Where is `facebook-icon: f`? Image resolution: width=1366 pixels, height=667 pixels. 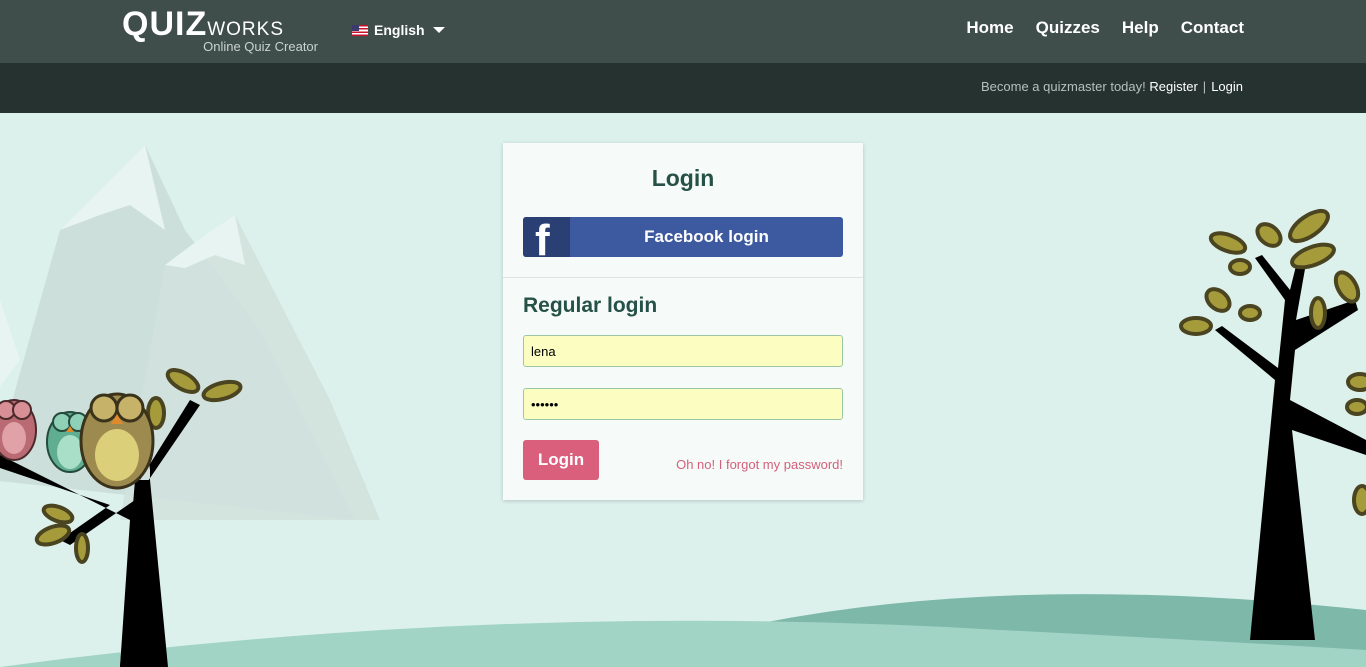 facebook-icon: f is located at coordinates (546, 237).